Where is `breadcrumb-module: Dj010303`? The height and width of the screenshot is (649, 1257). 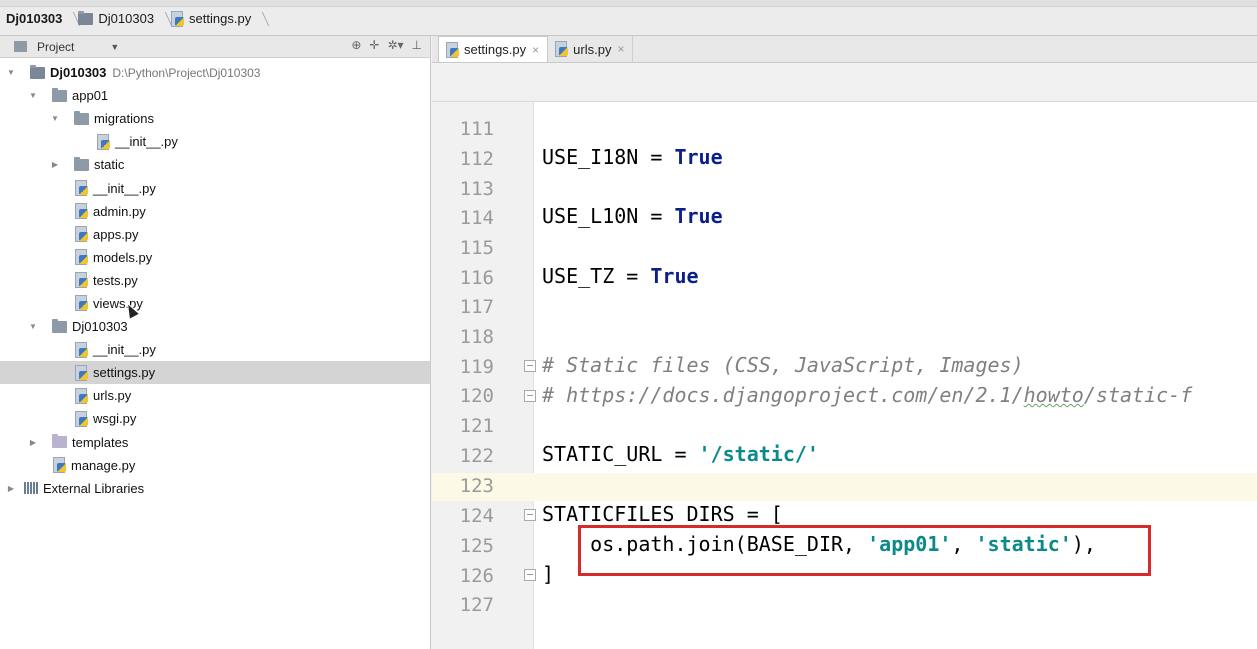 breadcrumb-module: Dj010303 is located at coordinates (117, 19).